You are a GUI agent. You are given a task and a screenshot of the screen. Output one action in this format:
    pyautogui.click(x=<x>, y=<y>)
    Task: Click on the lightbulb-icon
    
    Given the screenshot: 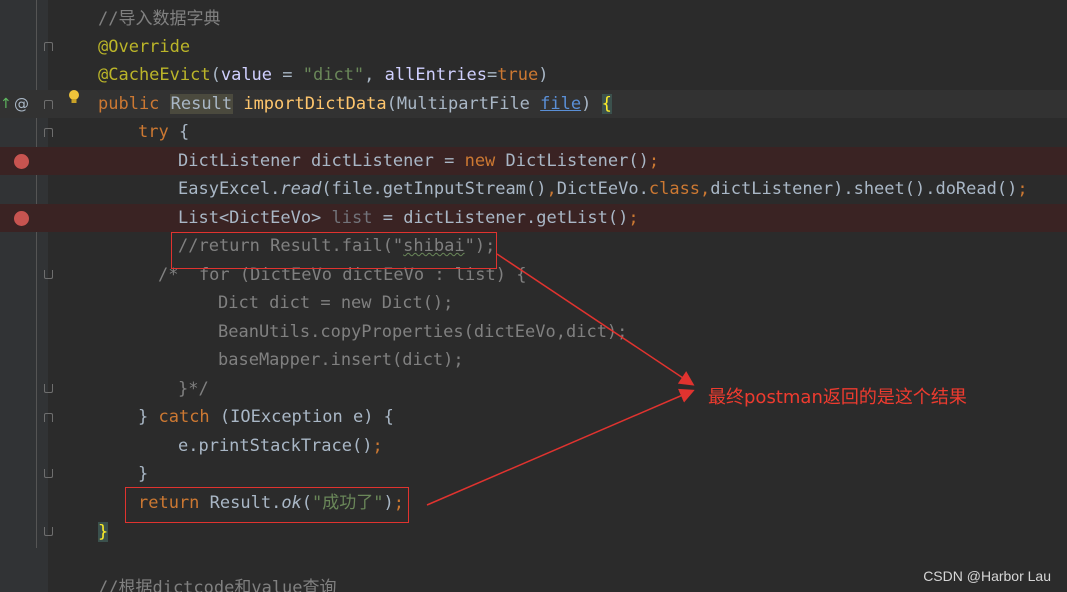 What is the action you would take?
    pyautogui.click(x=74, y=97)
    